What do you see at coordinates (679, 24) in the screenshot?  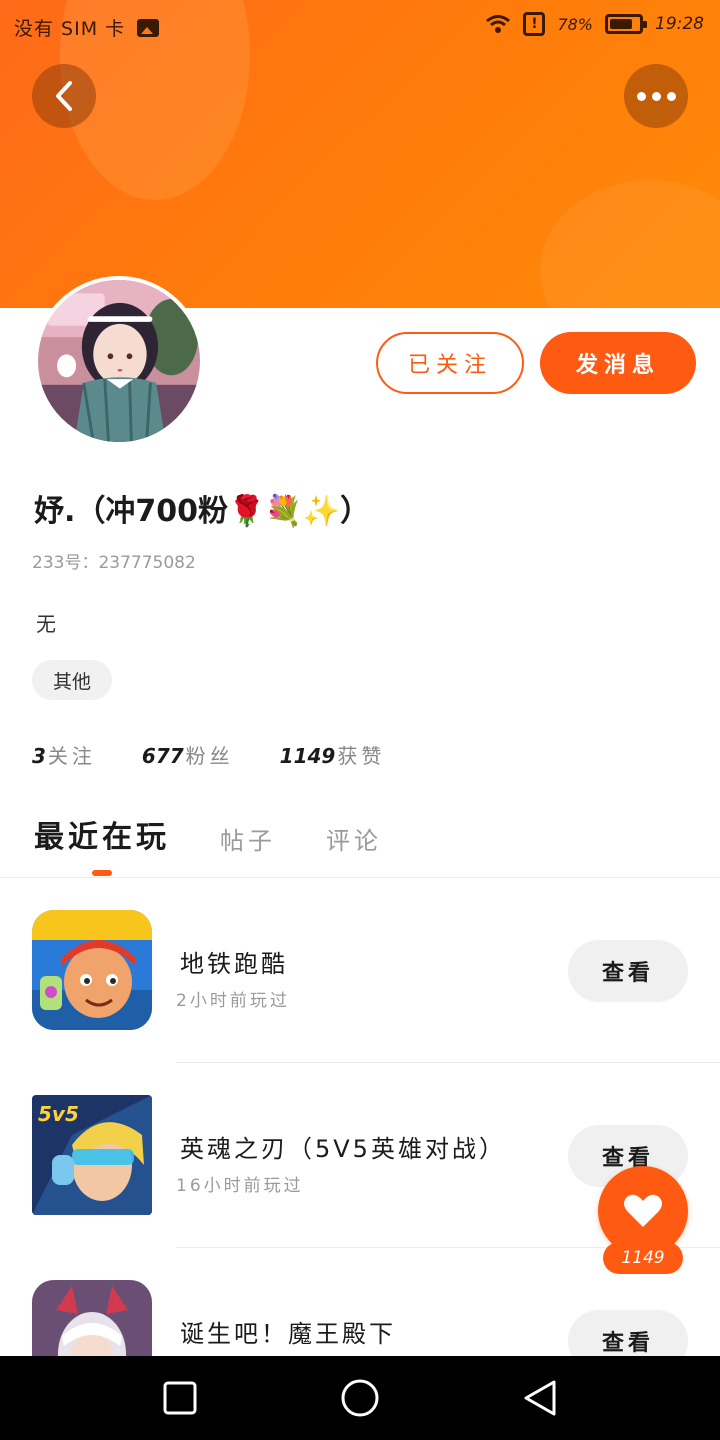 I see `clock: 19:28` at bounding box center [679, 24].